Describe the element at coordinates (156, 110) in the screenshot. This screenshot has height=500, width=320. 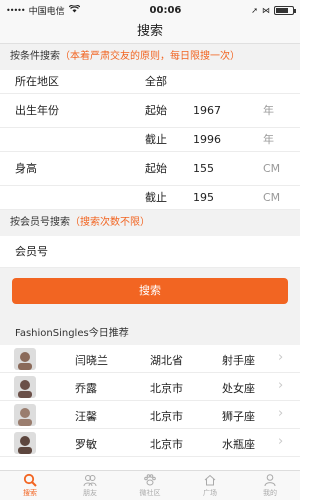
I see `birth-year-start-label: 起始` at that location.